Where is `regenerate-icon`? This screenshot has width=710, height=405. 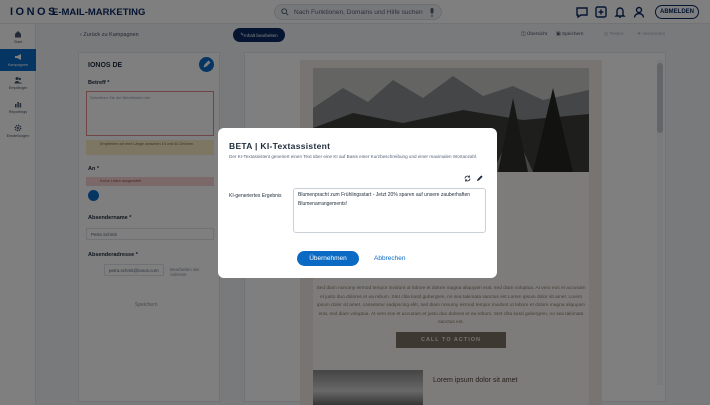
regenerate-icon is located at coordinates (467, 178).